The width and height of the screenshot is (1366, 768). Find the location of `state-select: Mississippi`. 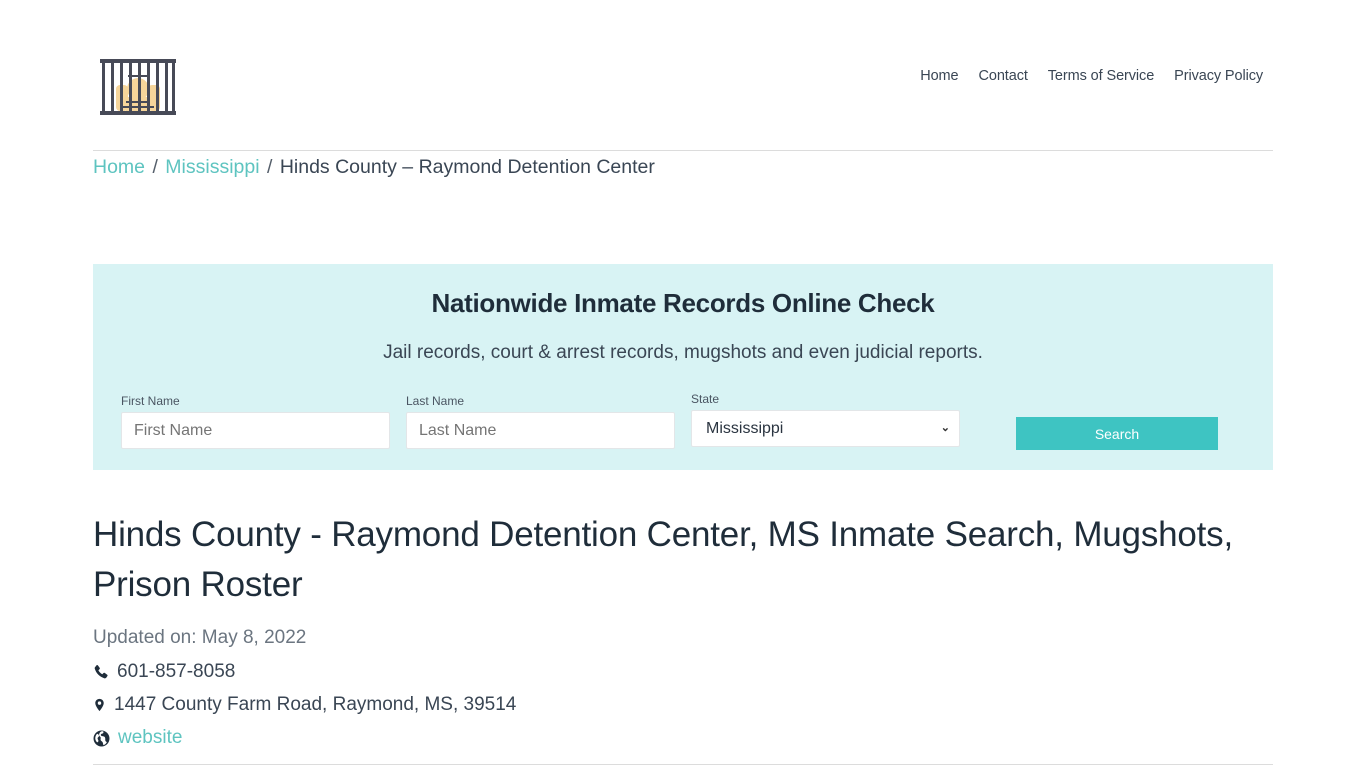

state-select: Mississippi is located at coordinates (825, 428).